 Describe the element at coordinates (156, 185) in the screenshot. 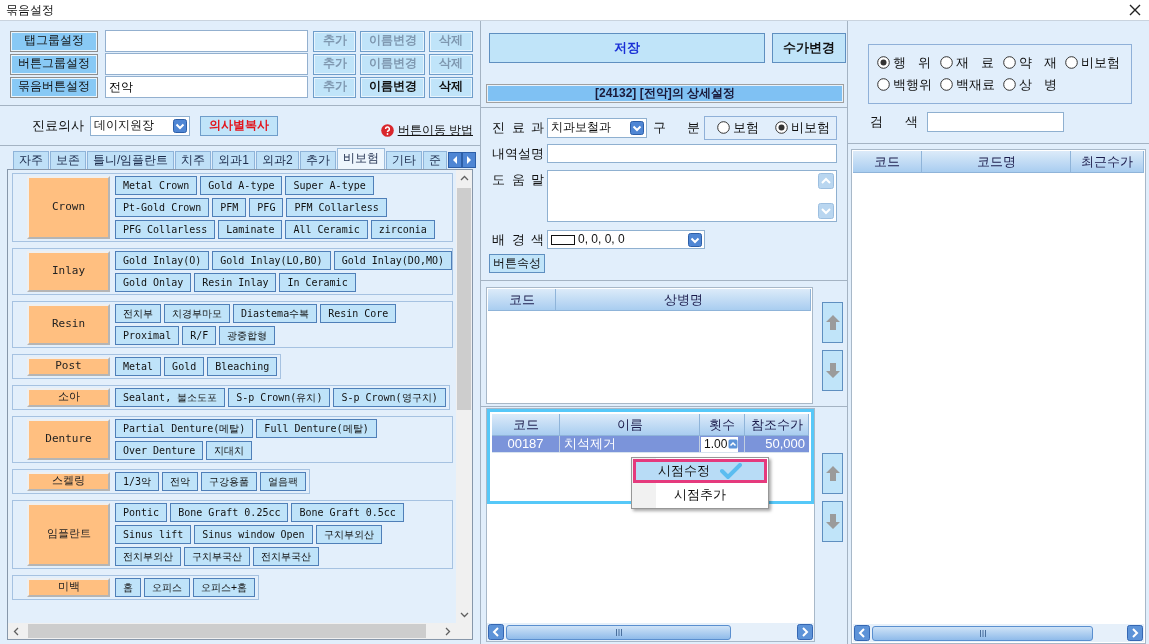

I see `item-button: Metal Crown` at that location.